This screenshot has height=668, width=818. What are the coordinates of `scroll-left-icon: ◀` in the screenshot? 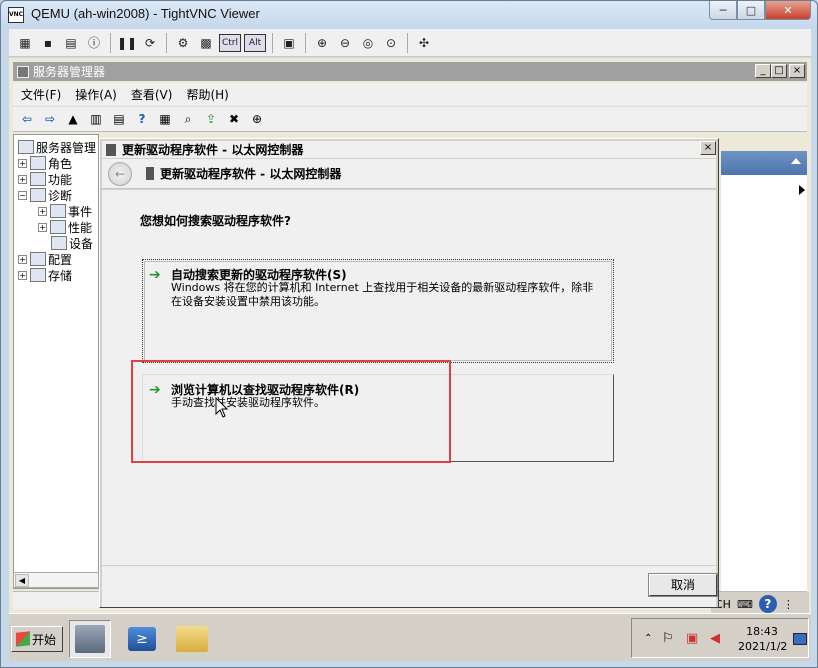 It's located at (22, 580).